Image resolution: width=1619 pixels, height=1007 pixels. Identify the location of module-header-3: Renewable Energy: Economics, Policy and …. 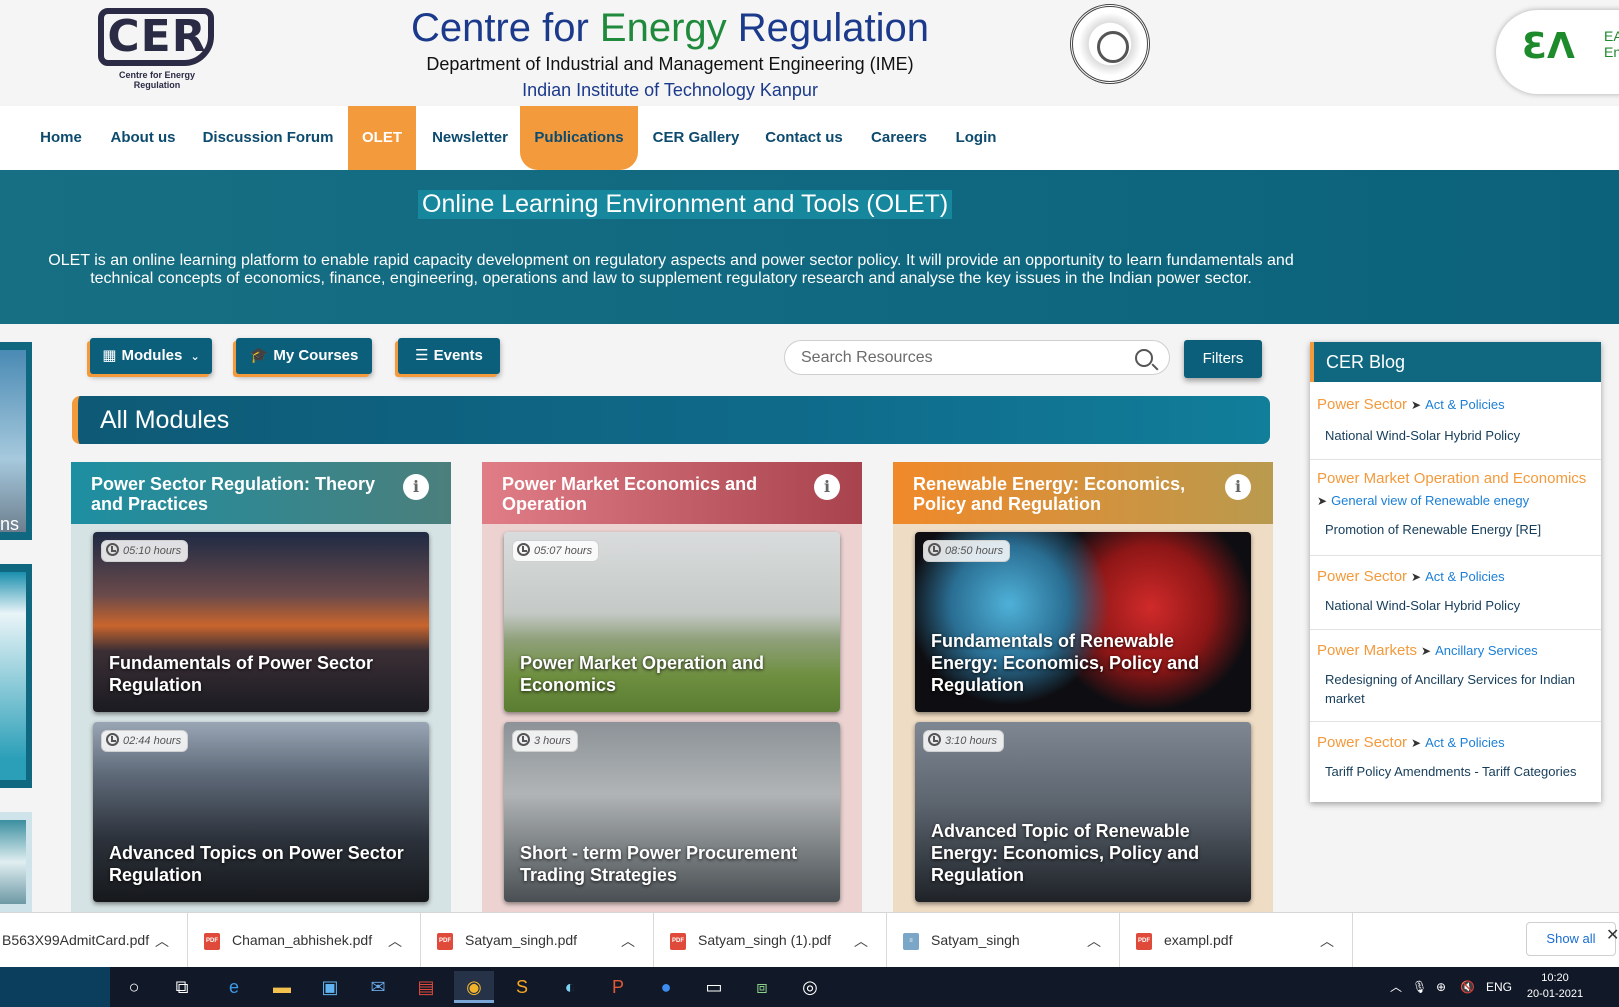
(1083, 493).